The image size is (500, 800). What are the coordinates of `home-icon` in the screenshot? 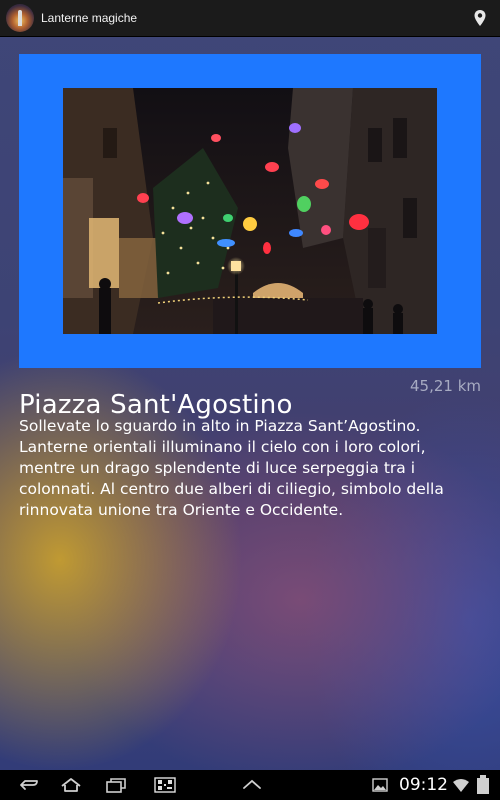 It's located at (71, 785).